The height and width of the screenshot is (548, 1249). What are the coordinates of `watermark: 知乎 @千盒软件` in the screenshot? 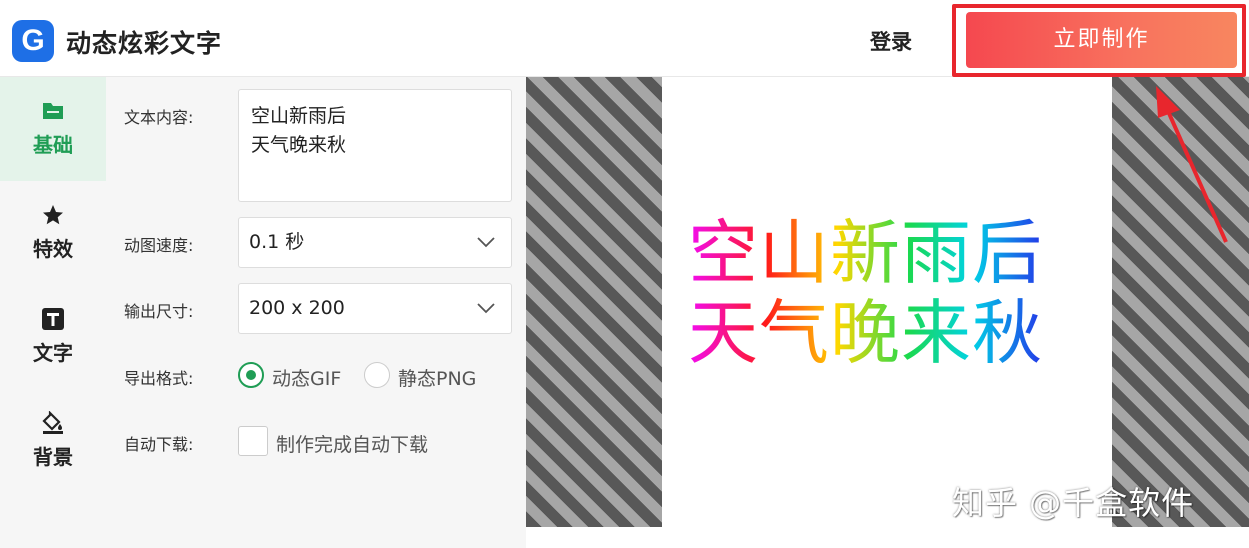 It's located at (1073, 503).